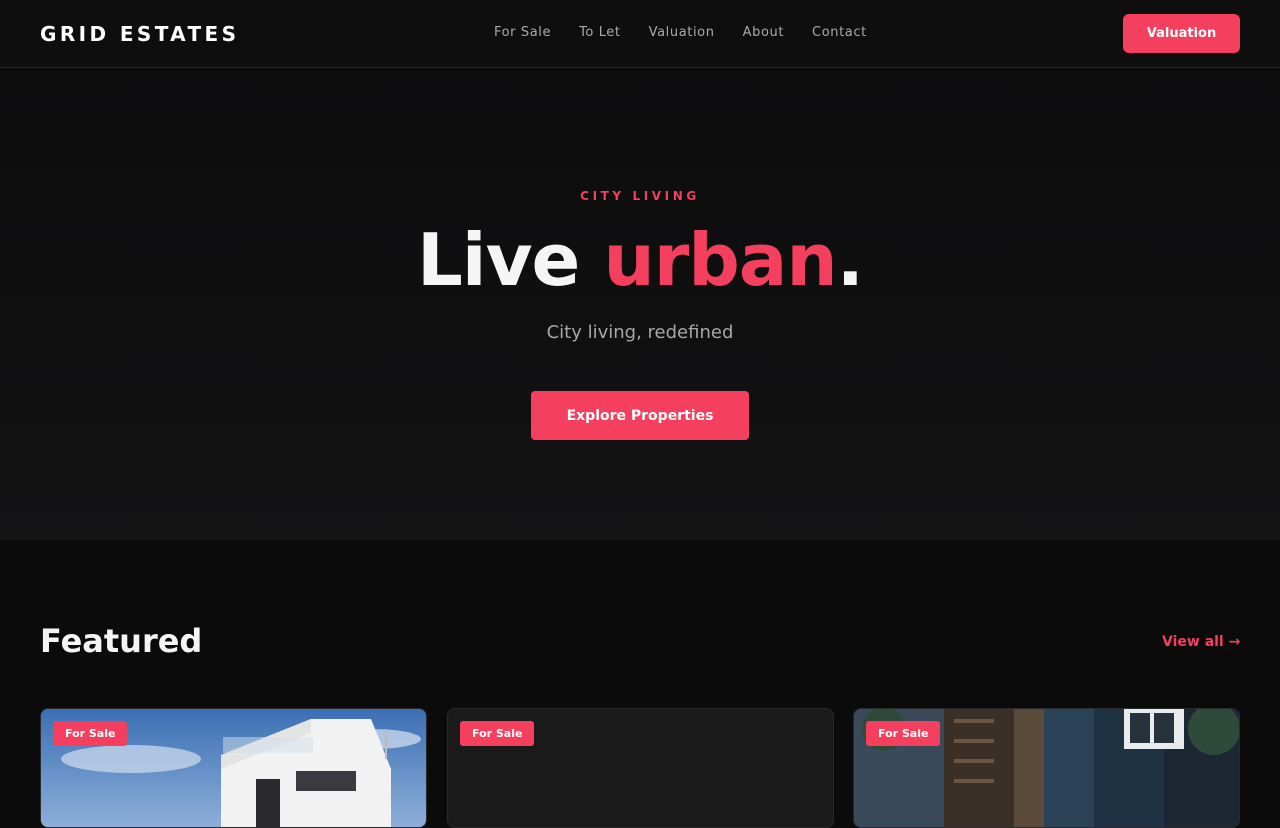  What do you see at coordinates (121, 641) in the screenshot?
I see `featured-heading: Featured` at bounding box center [121, 641].